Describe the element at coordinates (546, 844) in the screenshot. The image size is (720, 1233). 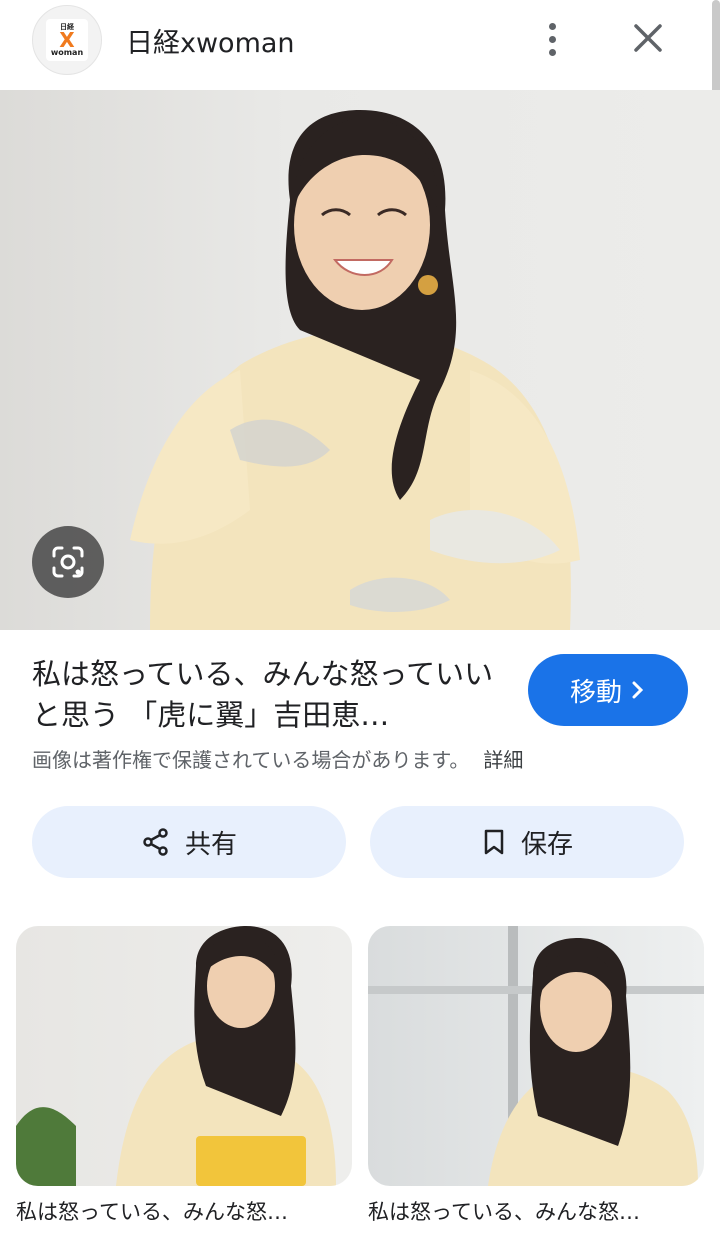
I see `save-label: 保存` at that location.